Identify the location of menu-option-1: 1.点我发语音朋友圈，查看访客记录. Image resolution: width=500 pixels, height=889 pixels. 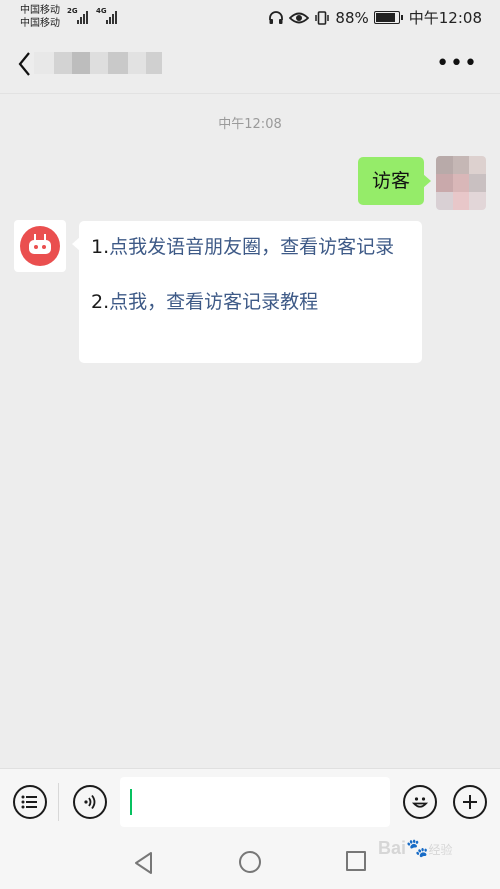
(251, 247).